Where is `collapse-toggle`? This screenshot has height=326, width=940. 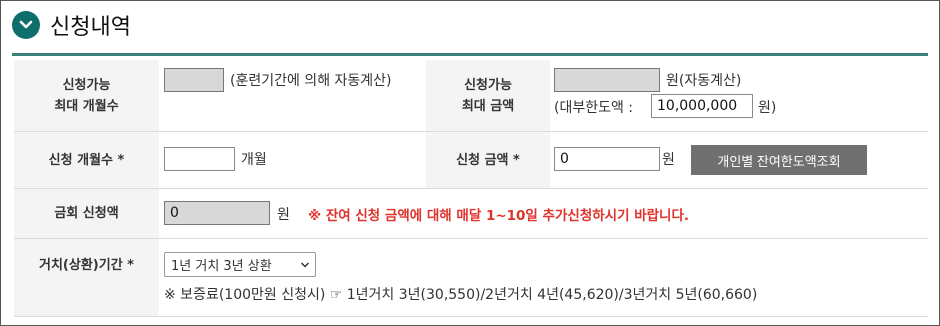
collapse-toggle is located at coordinates (26, 25).